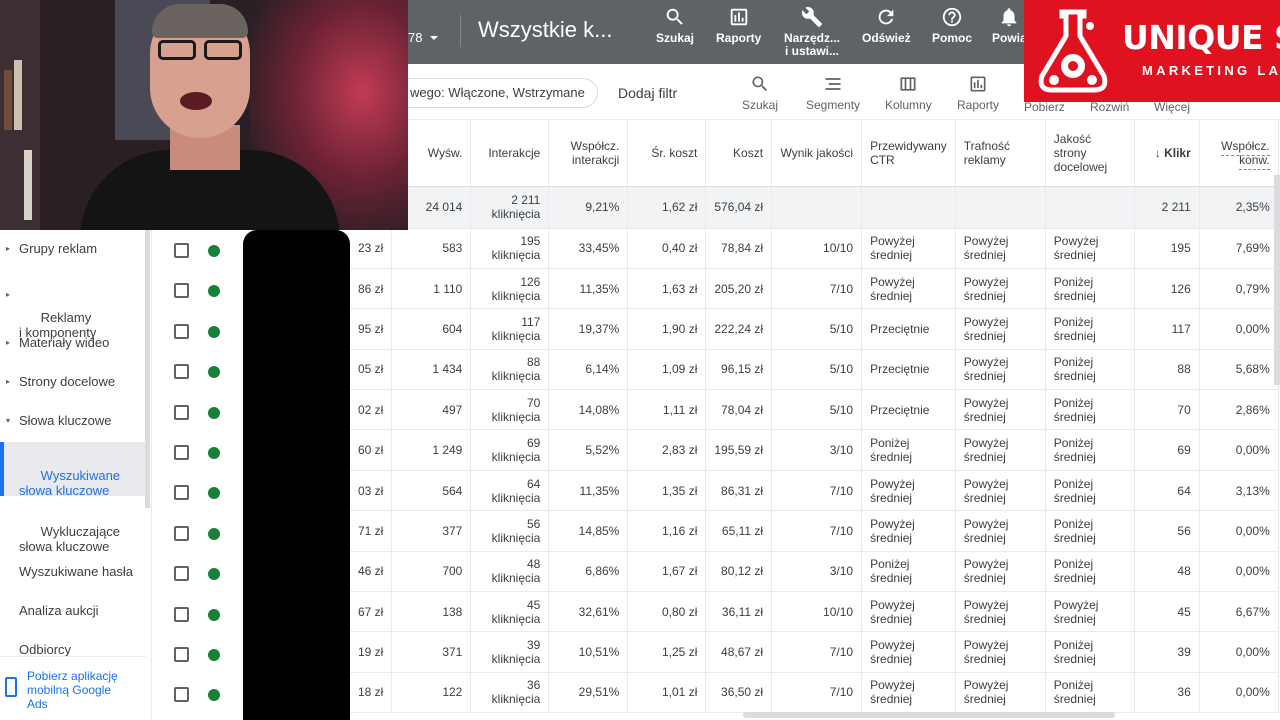  Describe the element at coordinates (647, 93) in the screenshot. I see `add-filter-button: Dodaj filtr` at that location.